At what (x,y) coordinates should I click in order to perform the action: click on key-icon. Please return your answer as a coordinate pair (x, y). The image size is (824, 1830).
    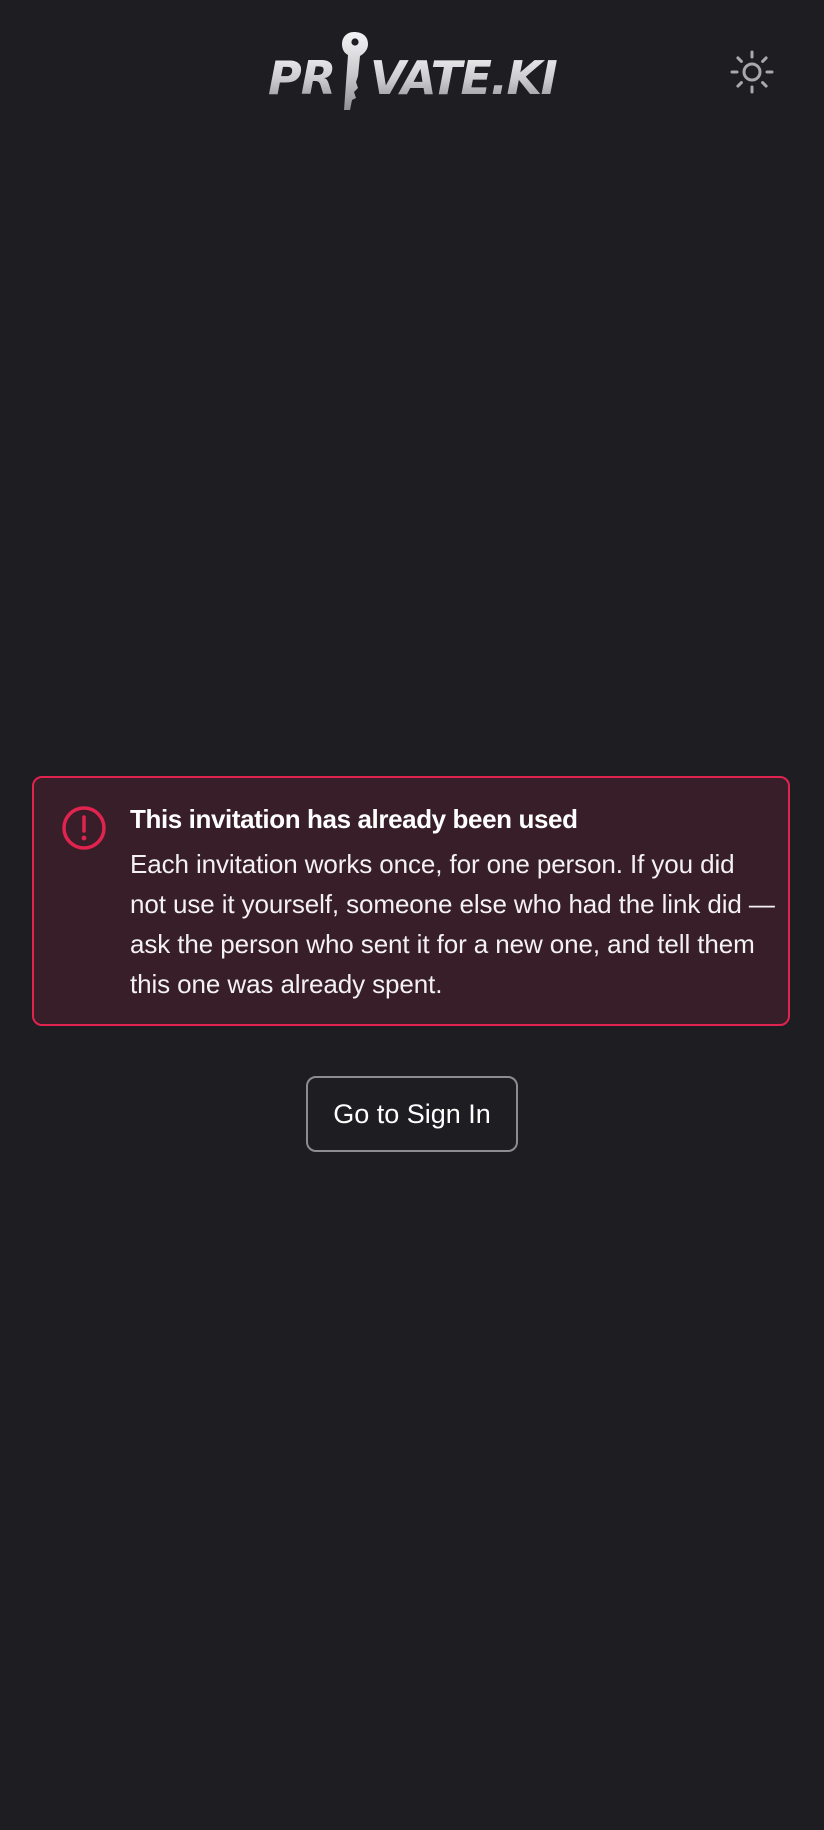
    Looking at the image, I should click on (355, 71).